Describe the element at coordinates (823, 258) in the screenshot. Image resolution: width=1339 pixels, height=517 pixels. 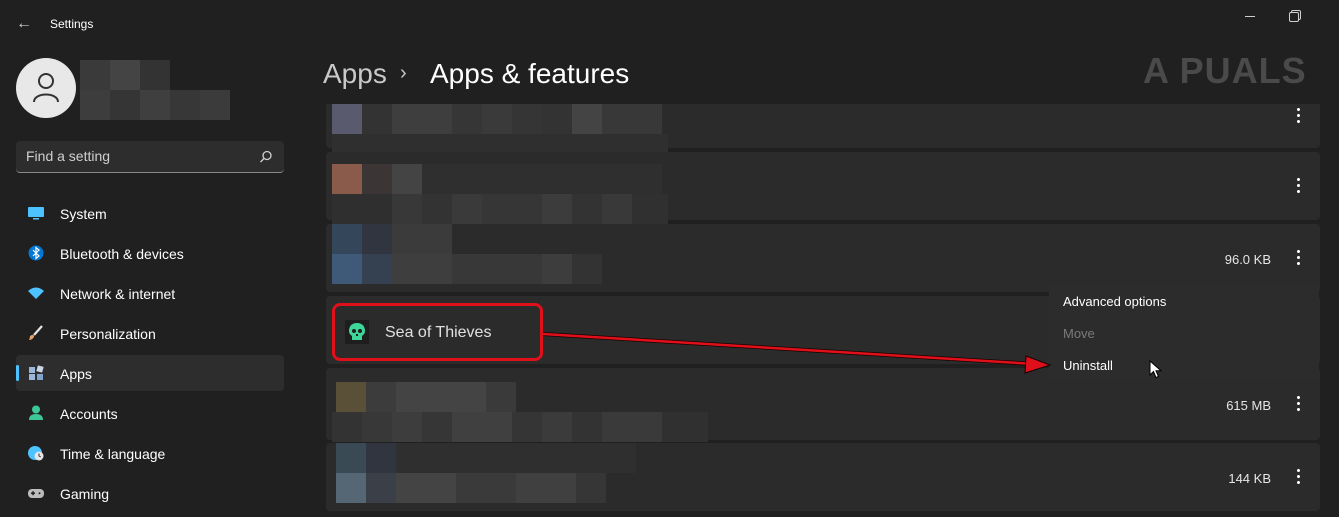
I see `app-list-item: 96.0 KB` at that location.